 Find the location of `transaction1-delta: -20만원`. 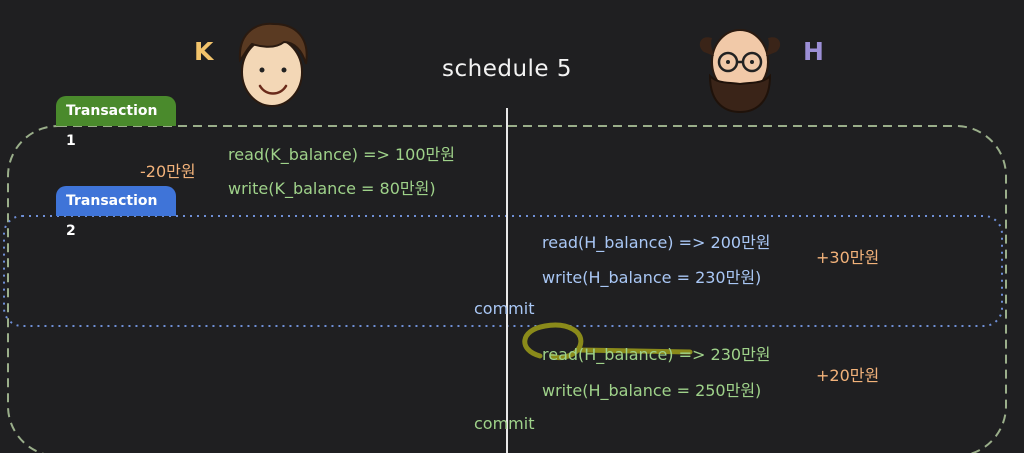

transaction1-delta: -20만원 is located at coordinates (168, 171).